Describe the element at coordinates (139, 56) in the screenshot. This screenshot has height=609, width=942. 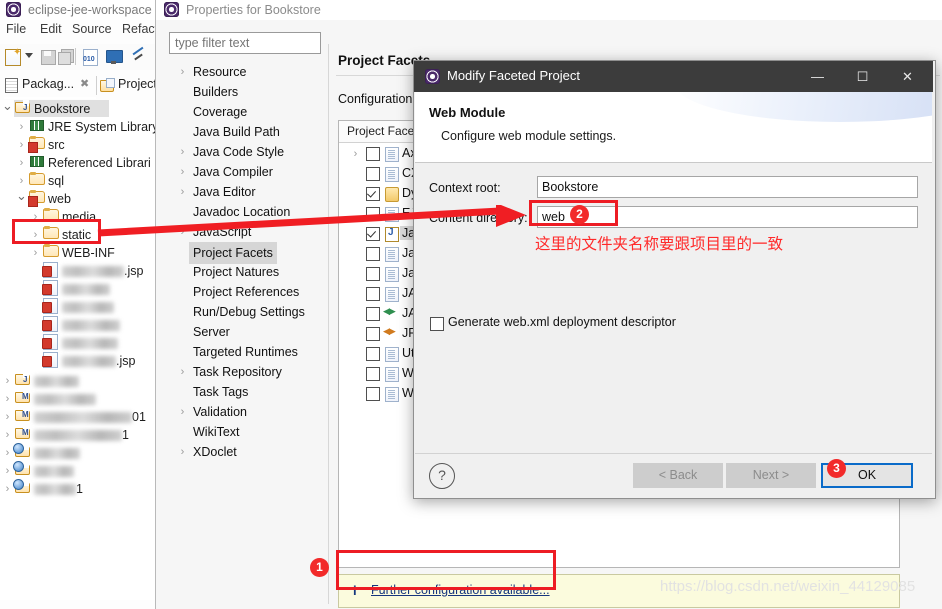
I see `skip-breakpoints-icon` at that location.